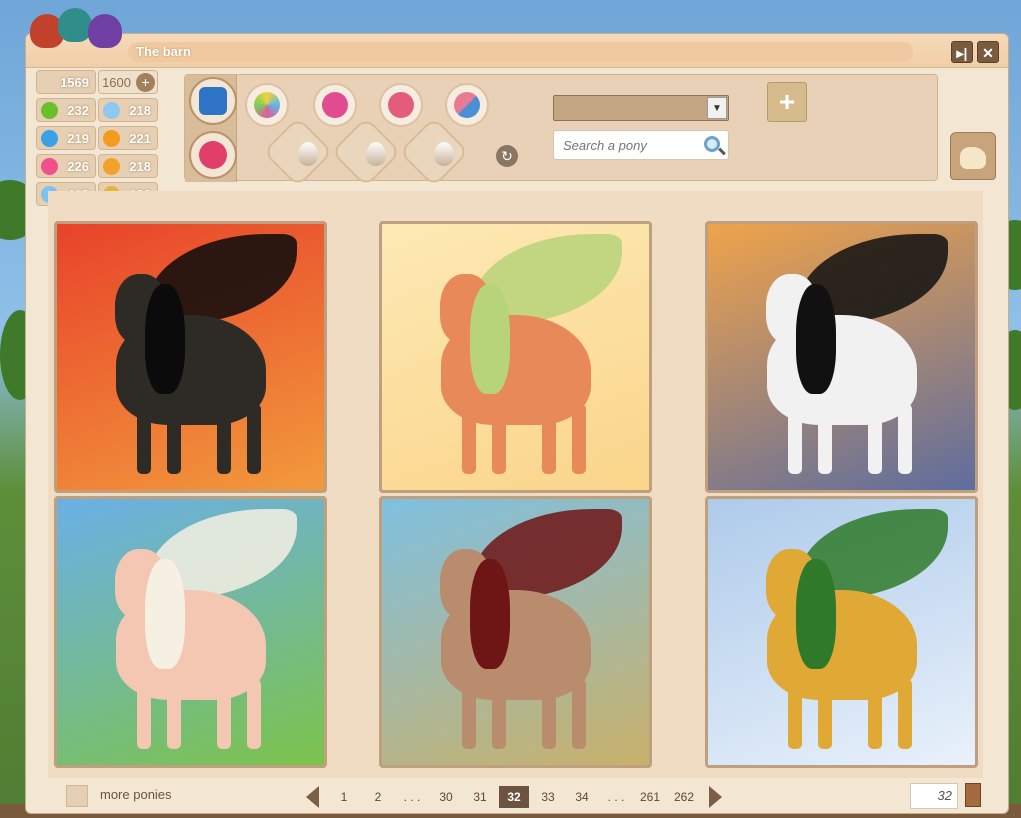  What do you see at coordinates (515, 632) in the screenshot?
I see `pony-card-brown-pegasus-unicorn-pony` at bounding box center [515, 632].